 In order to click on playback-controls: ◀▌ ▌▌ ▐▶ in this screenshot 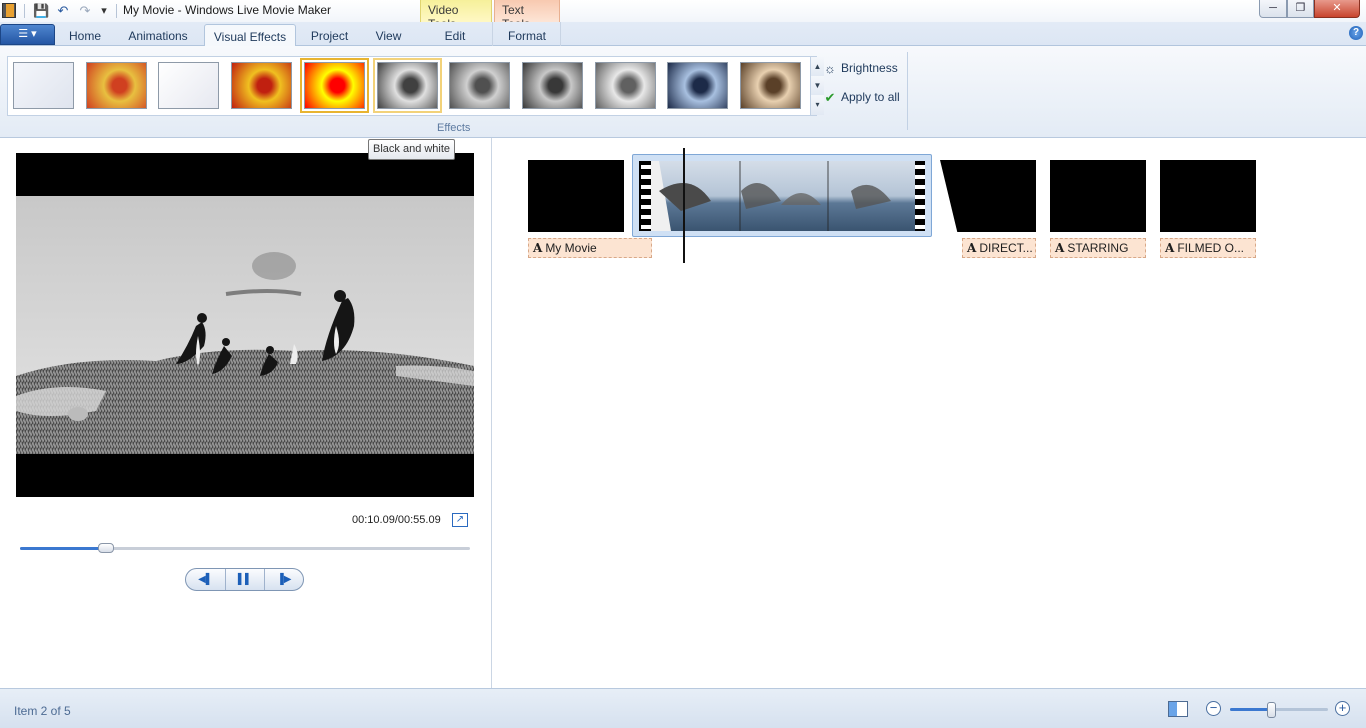, I will do `click(244, 579)`.